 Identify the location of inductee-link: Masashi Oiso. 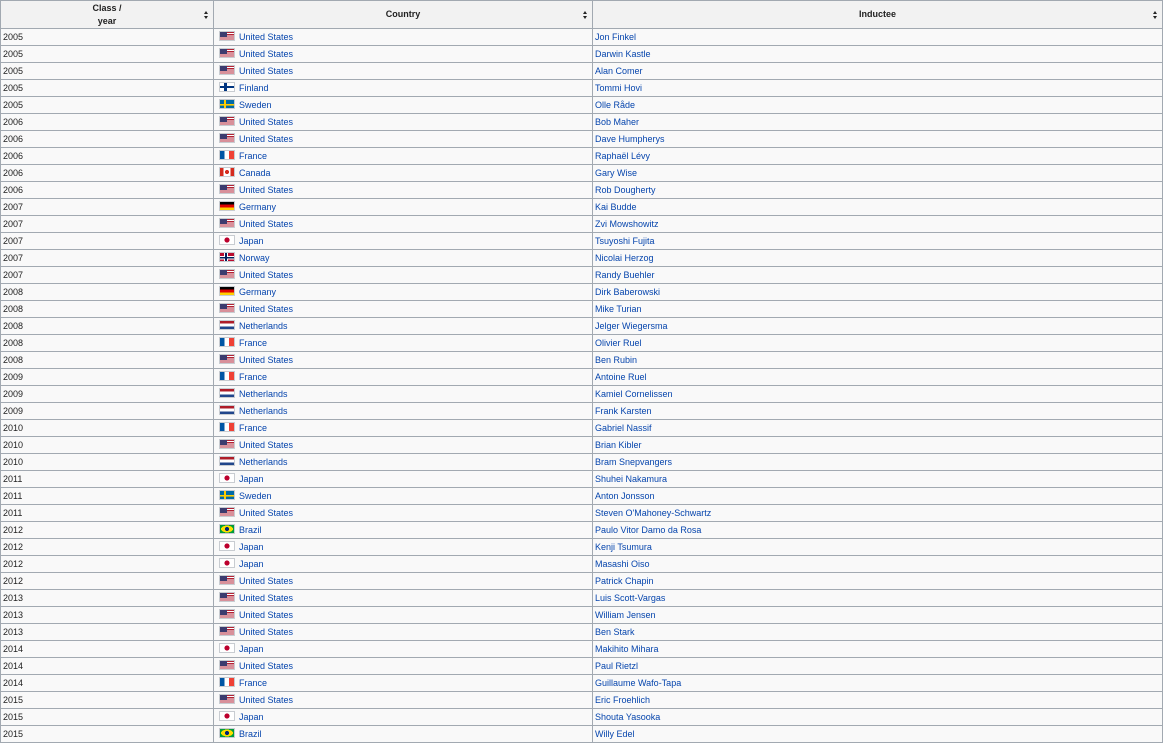
(622, 564).